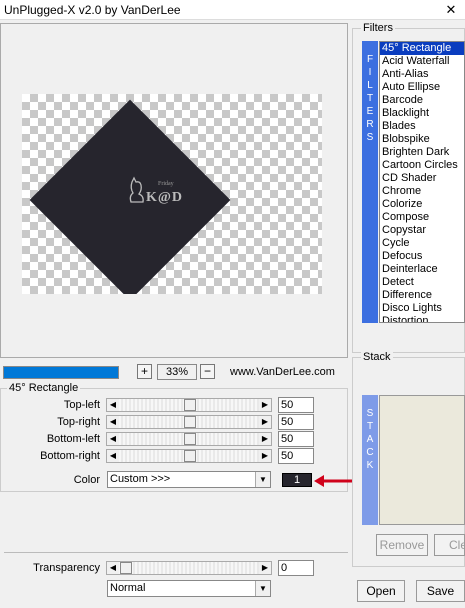 The width and height of the screenshot is (465, 608). Describe the element at coordinates (297, 480) in the screenshot. I see `color-swatch: 1` at that location.